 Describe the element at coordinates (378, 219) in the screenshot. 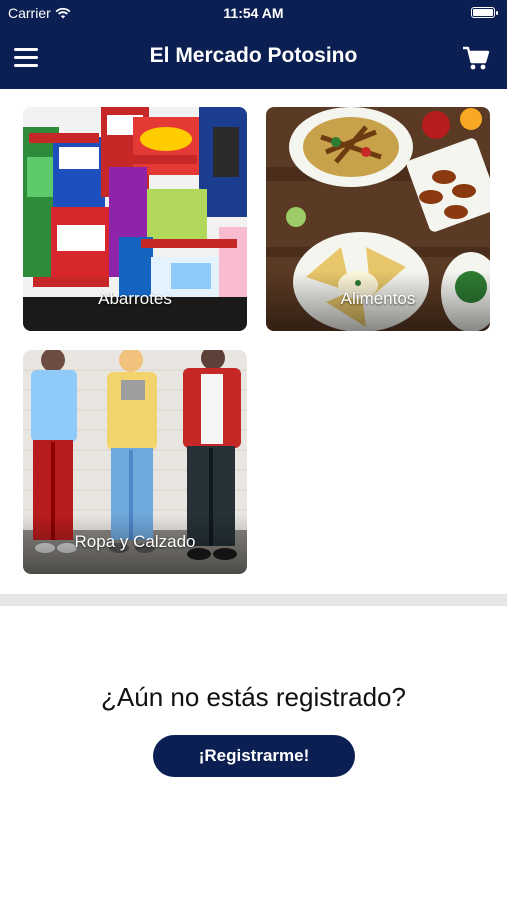

I see `category-card-alimentos: Alimentos` at that location.